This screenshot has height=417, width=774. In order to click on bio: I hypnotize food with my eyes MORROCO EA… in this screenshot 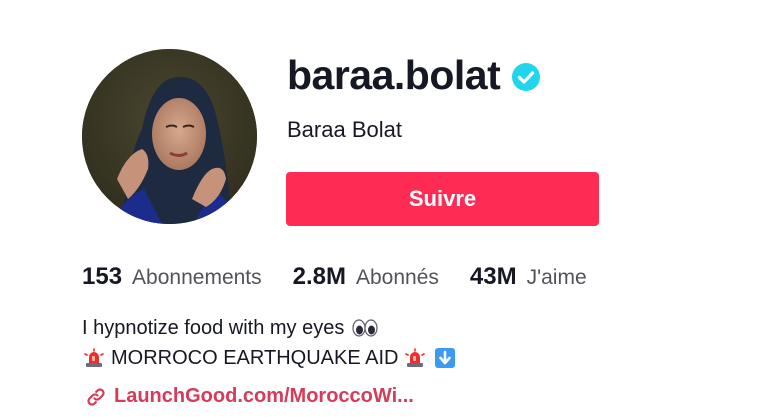, I will do `click(269, 343)`.